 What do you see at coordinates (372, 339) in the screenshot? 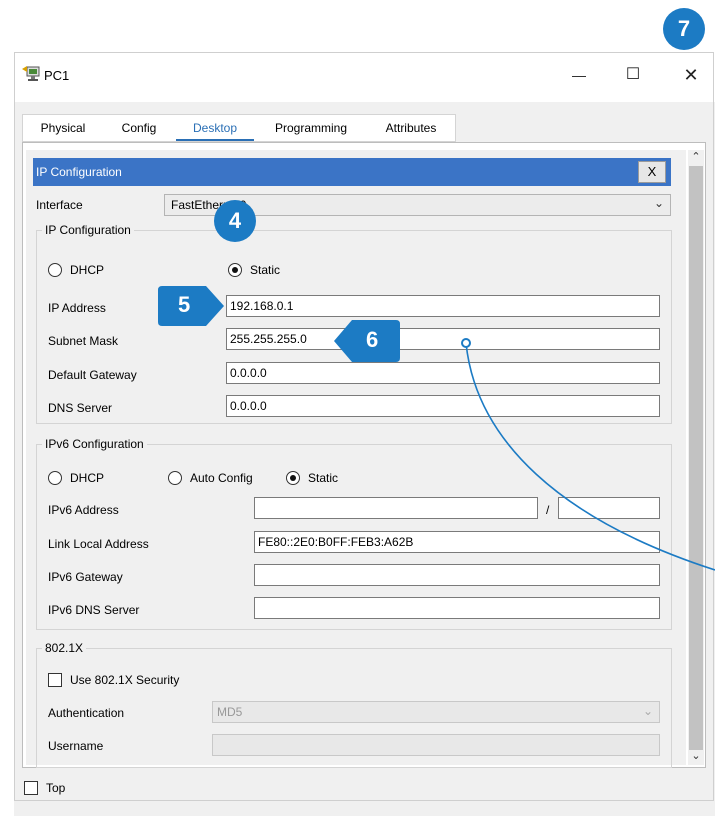
I see `step-6-label: 6` at bounding box center [372, 339].